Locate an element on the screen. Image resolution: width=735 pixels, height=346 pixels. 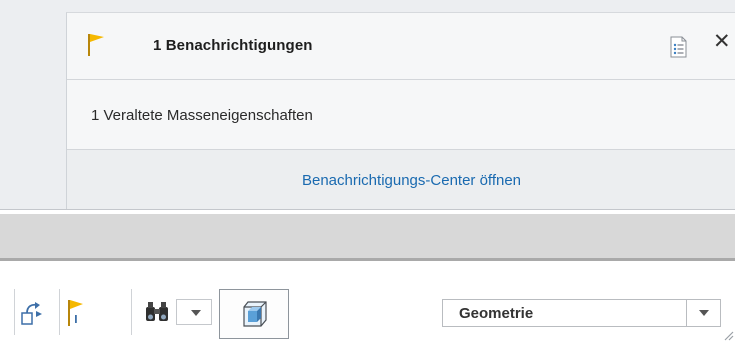
open-notification-center-link: Benachrichtigungs-Center öffnen is located at coordinates (411, 180).